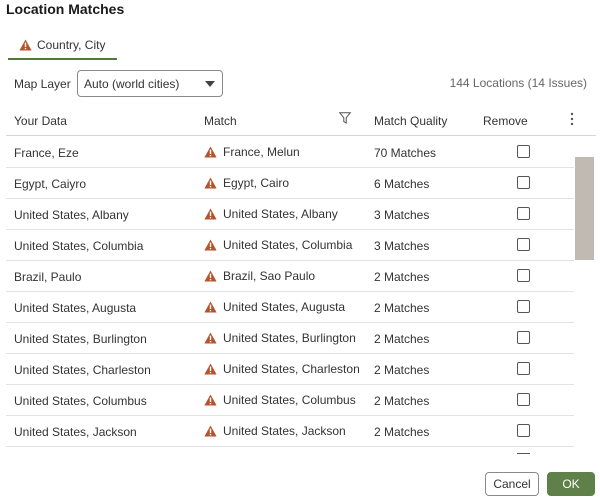 The height and width of the screenshot is (498, 600). What do you see at coordinates (42, 84) in the screenshot?
I see `map-layer-label: Map Layer` at bounding box center [42, 84].